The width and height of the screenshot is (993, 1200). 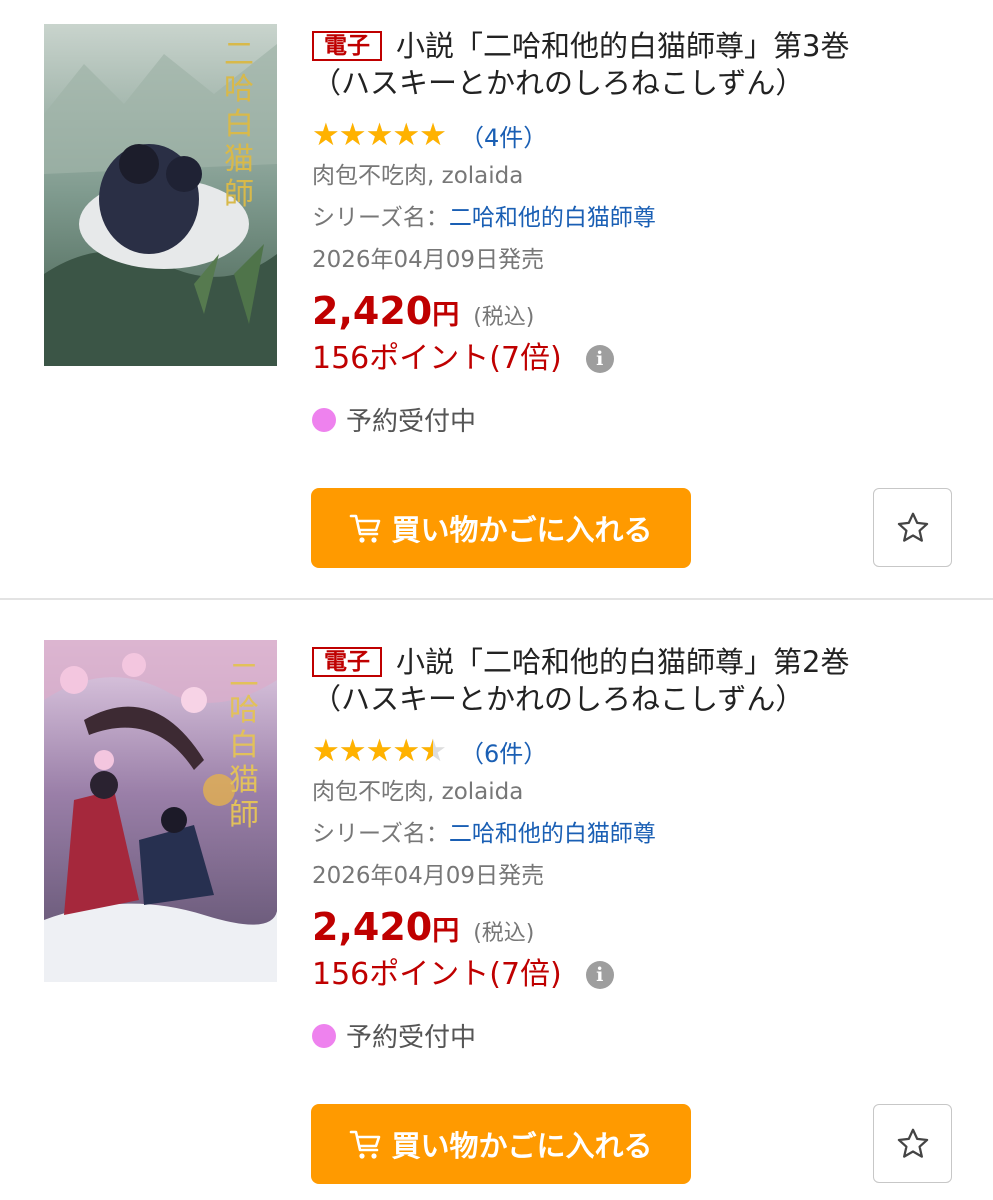 I want to click on rating-row: ★★★★★ ★★★★★ （6件）, so click(x=642, y=751).